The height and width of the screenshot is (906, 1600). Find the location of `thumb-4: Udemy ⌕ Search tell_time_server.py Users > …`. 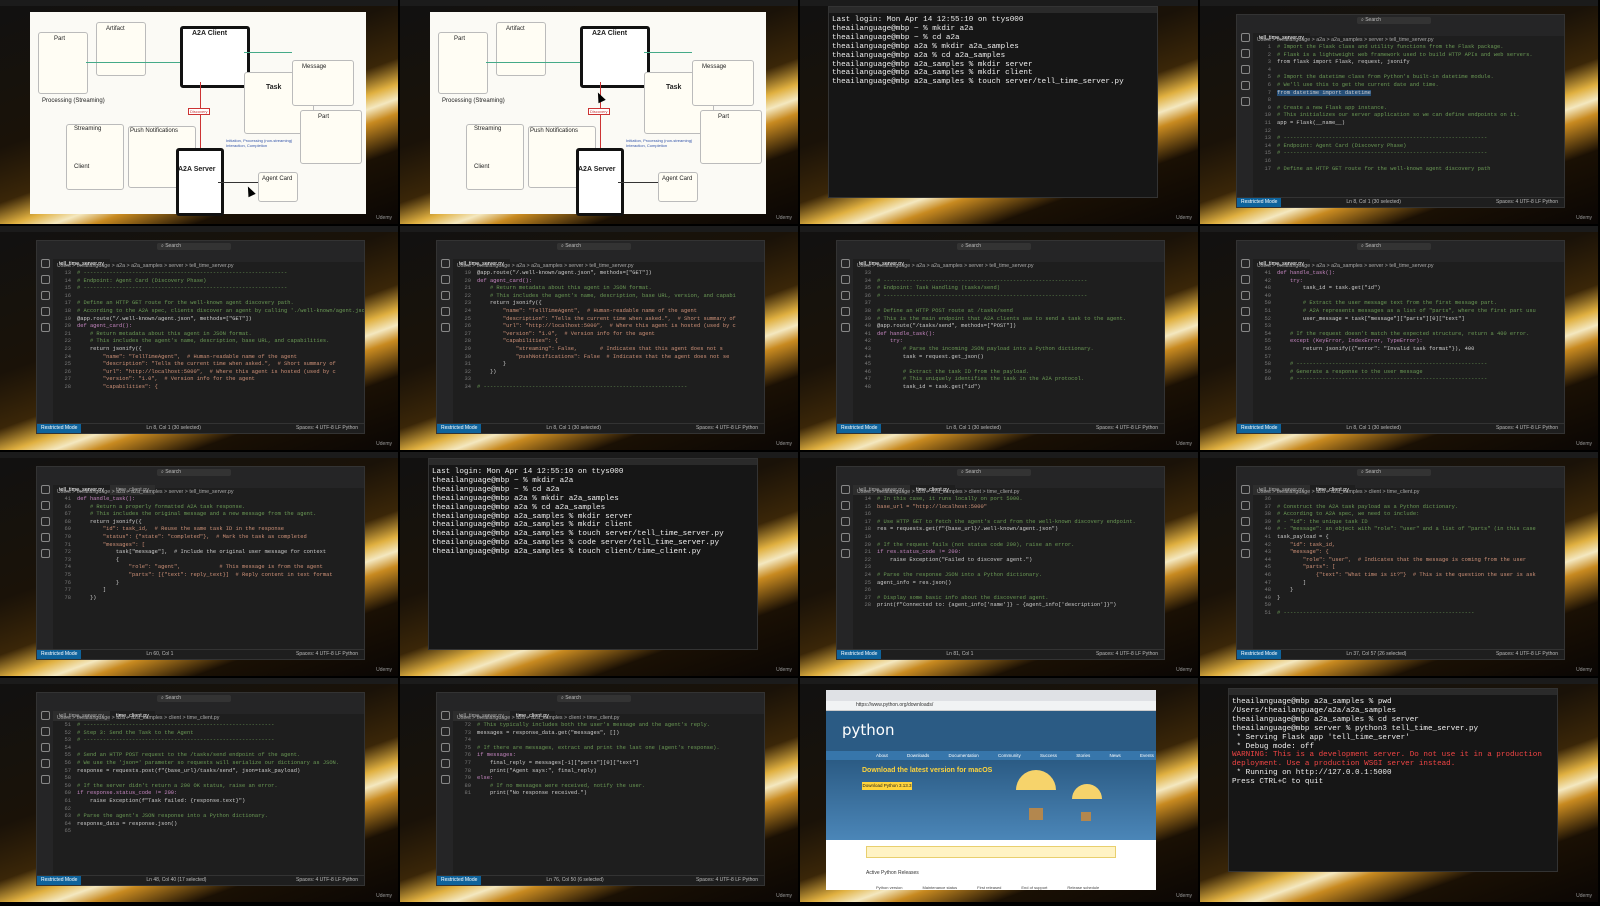

thumb-4: Udemy ⌕ Search tell_time_server.py Users > … is located at coordinates (1399, 112).